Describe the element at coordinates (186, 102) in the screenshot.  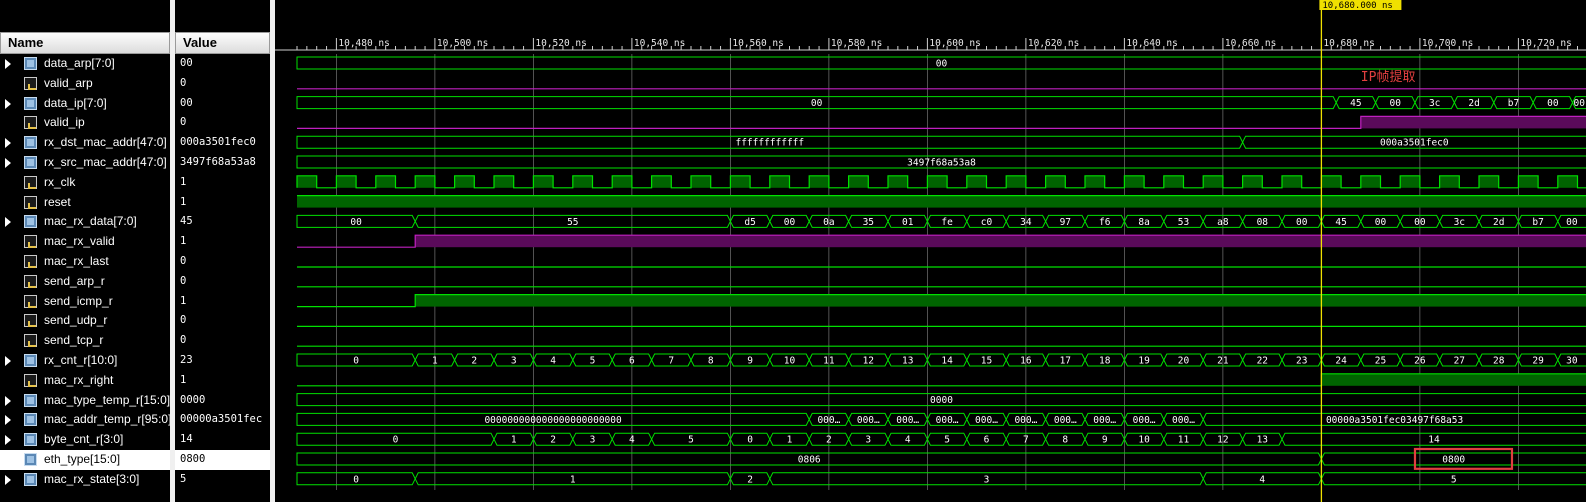
I see `signal-value: 00` at that location.